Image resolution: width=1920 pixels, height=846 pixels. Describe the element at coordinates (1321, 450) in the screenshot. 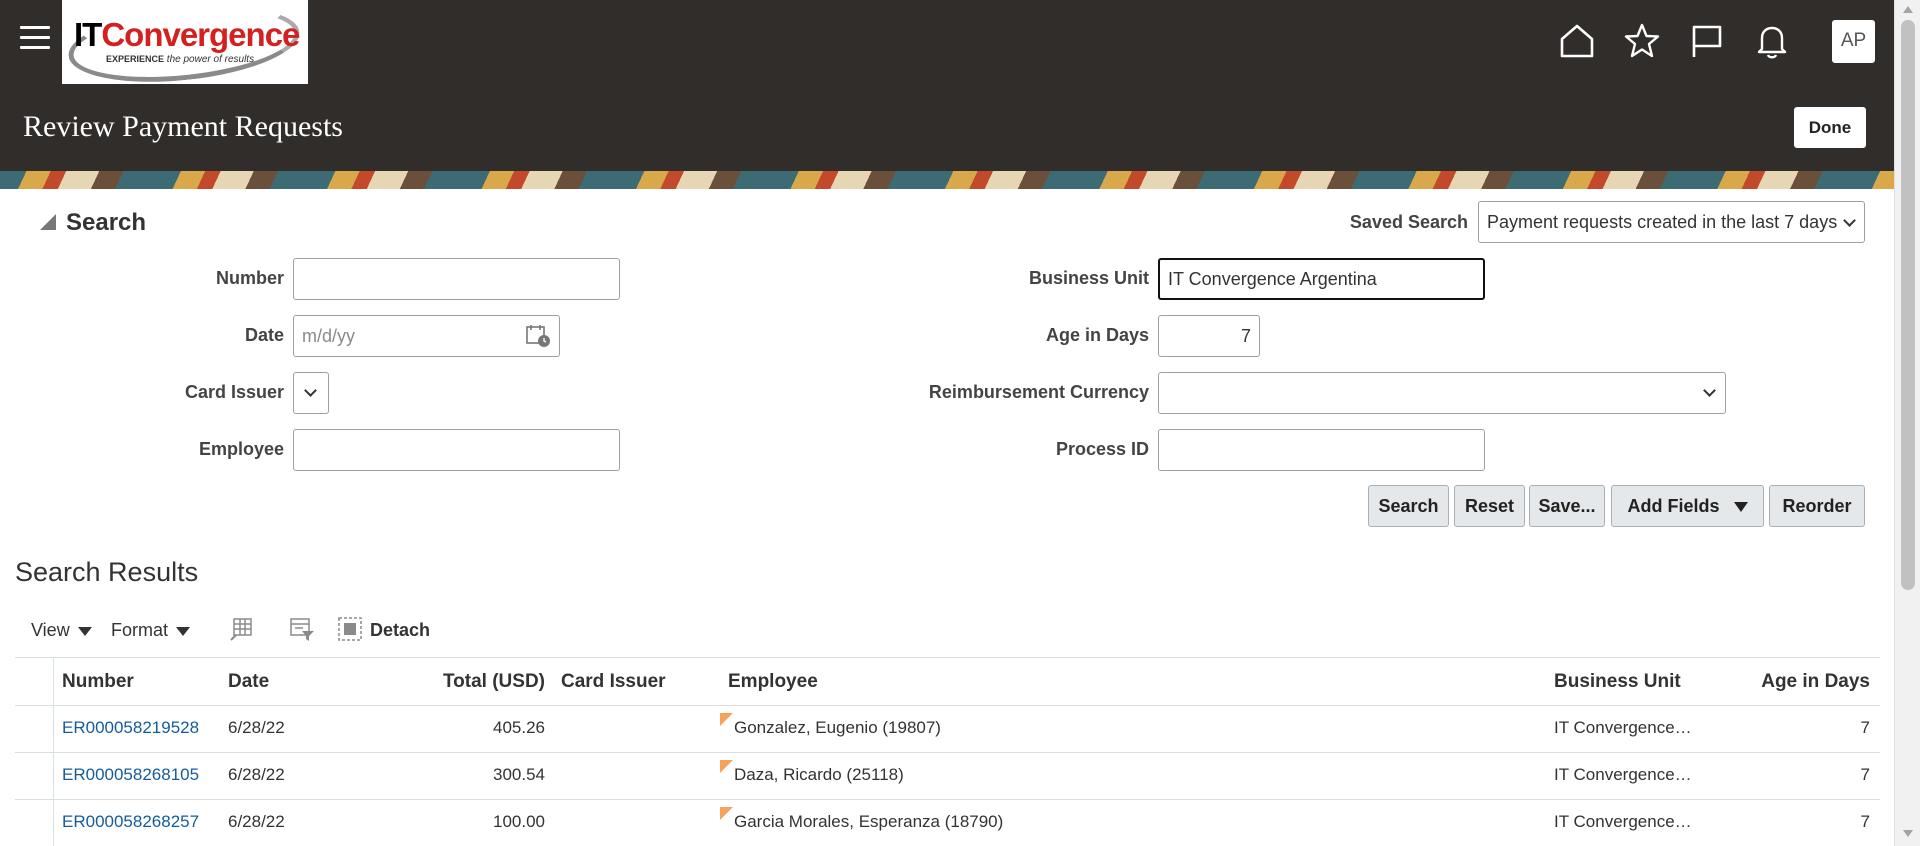

I see `process-id-input` at that location.